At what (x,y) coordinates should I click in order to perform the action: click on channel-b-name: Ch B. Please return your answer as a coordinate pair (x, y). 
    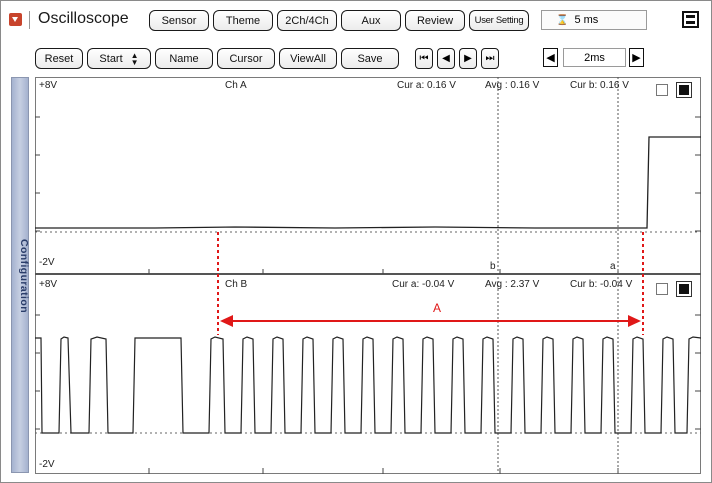
    Looking at the image, I should click on (236, 284).